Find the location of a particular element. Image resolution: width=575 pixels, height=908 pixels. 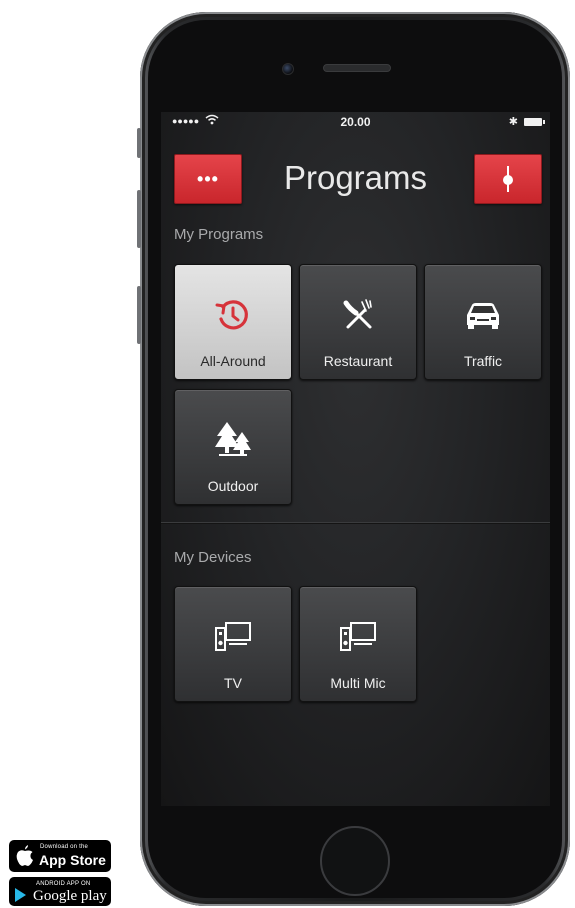

program-label: Restaurant is located at coordinates (358, 361).